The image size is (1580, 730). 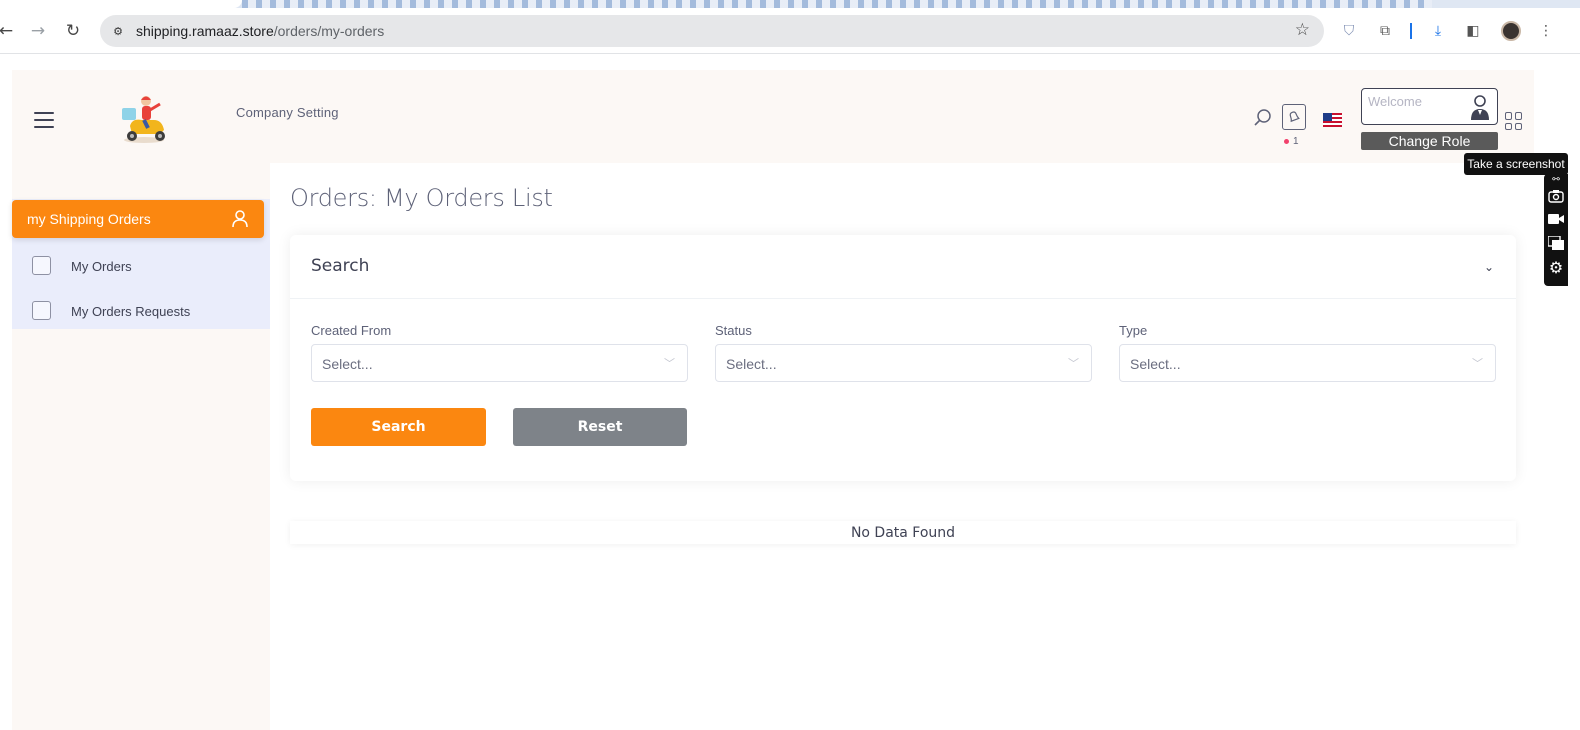 I want to click on created-from-field: Created From Select... ﹀, so click(x=499, y=352).